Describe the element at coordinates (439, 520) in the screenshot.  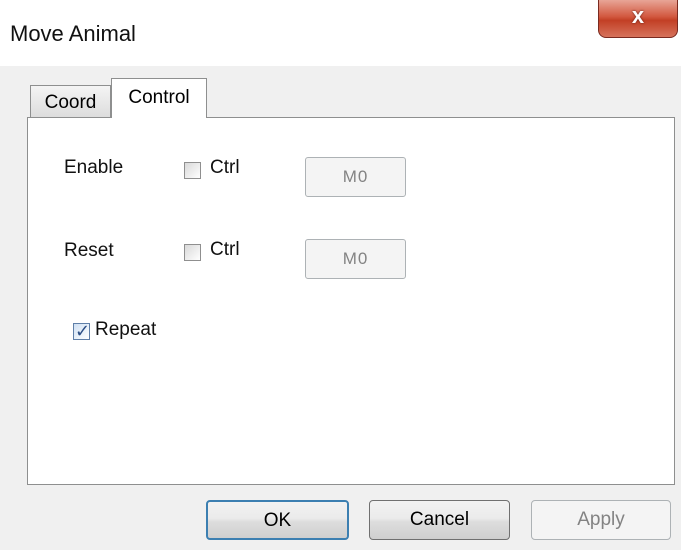
I see `cancel-button: Cancel` at that location.